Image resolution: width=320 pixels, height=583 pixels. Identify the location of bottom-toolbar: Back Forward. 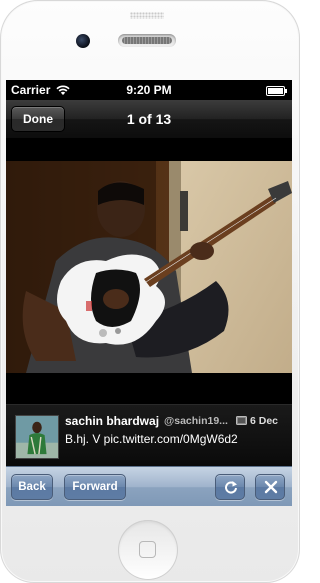
(149, 486).